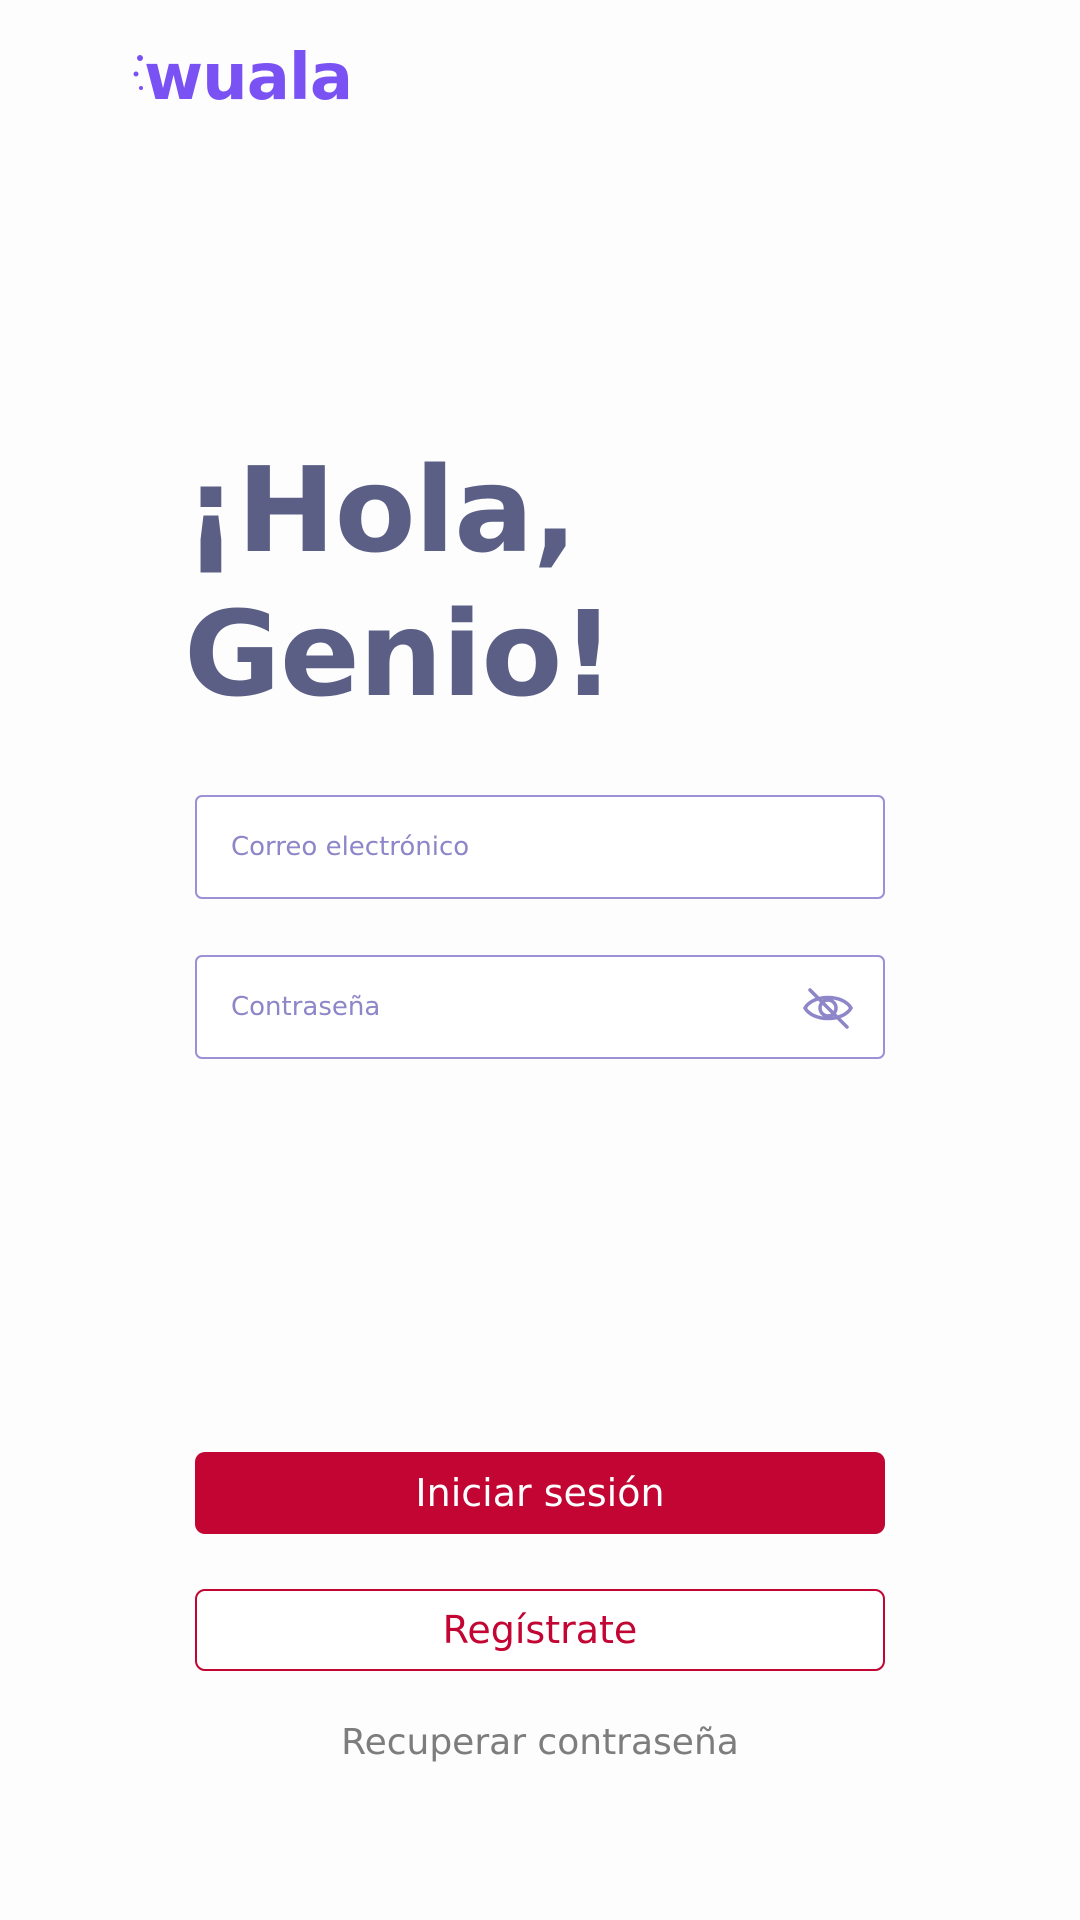  What do you see at coordinates (399, 654) in the screenshot?
I see `greeting-line-2: Genio!` at bounding box center [399, 654].